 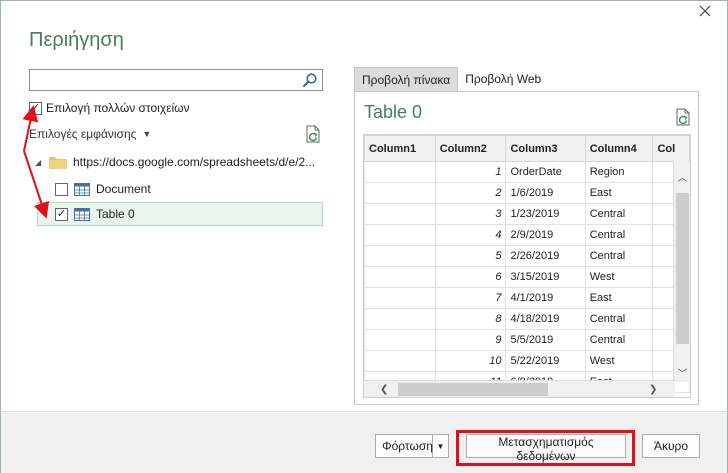 I want to click on table-cell: 9, so click(x=470, y=340).